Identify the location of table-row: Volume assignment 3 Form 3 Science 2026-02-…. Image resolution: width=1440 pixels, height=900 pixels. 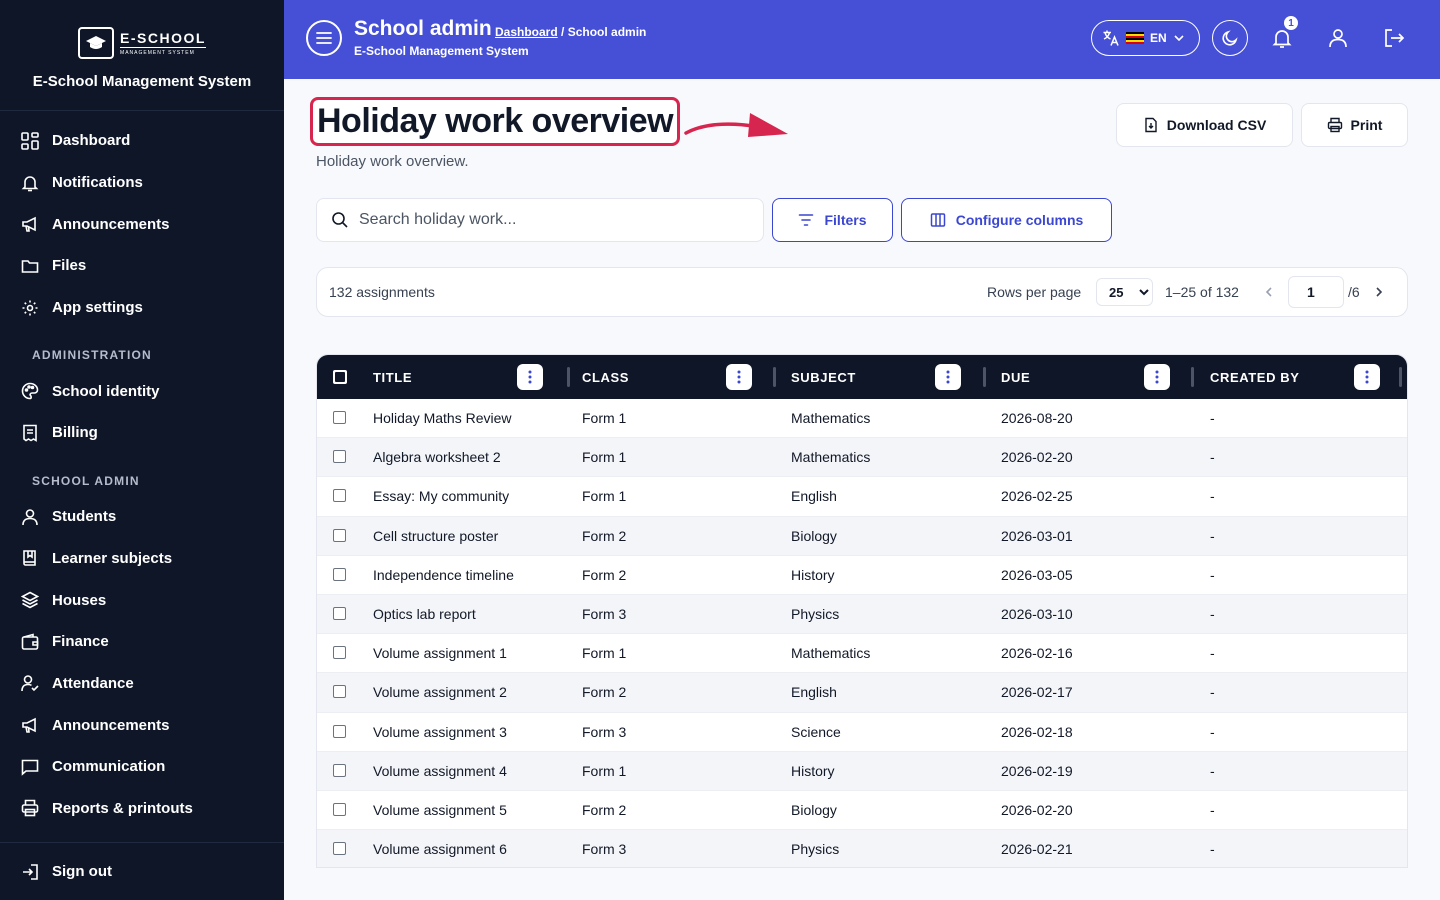
(862, 732).